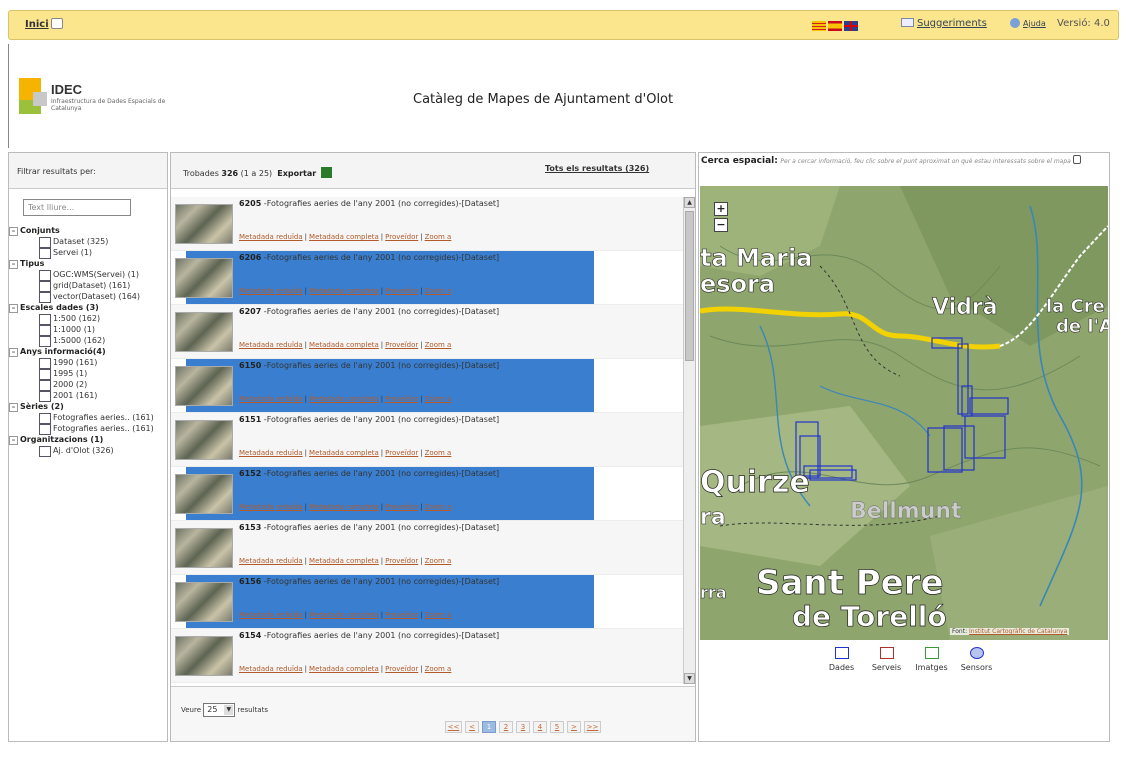 Image resolution: width=1127 pixels, height=758 pixels. Describe the element at coordinates (574, 727) in the screenshot. I see `page-button: >` at that location.